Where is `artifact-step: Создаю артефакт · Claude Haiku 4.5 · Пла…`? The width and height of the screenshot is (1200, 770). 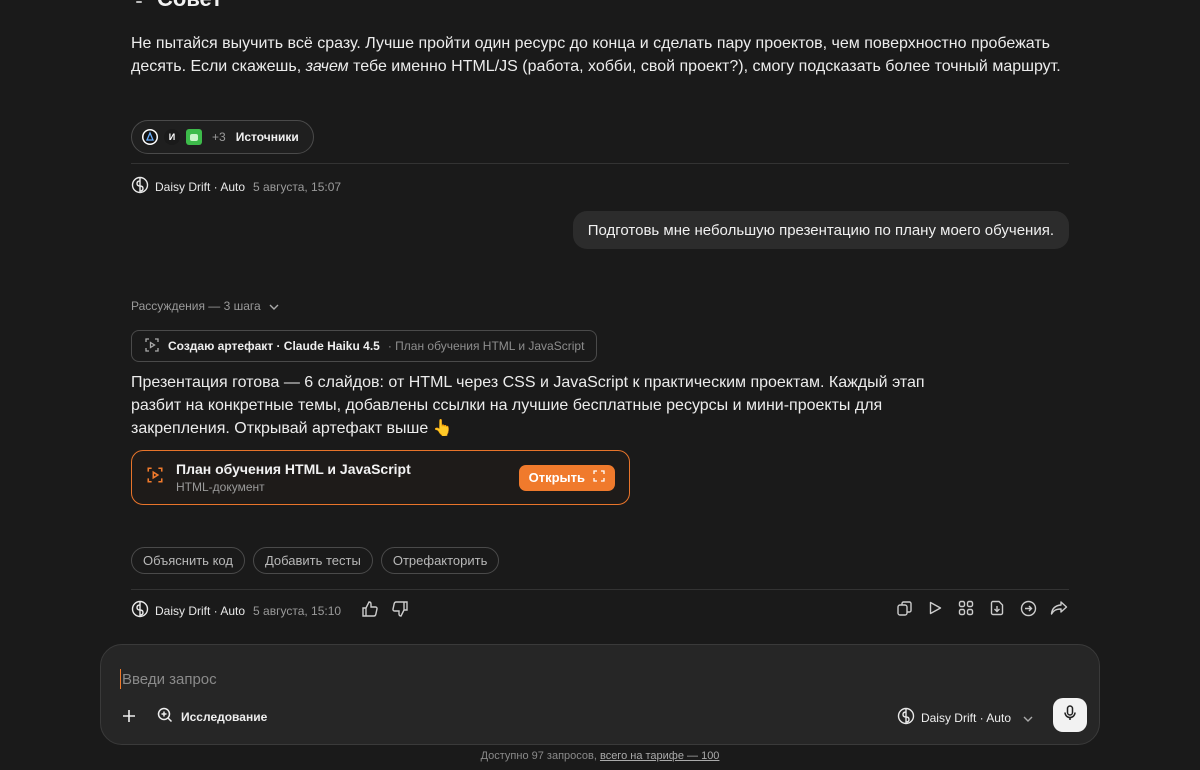
artifact-step: Создаю артефакт · Claude Haiku 4.5 · Пла… is located at coordinates (364, 346).